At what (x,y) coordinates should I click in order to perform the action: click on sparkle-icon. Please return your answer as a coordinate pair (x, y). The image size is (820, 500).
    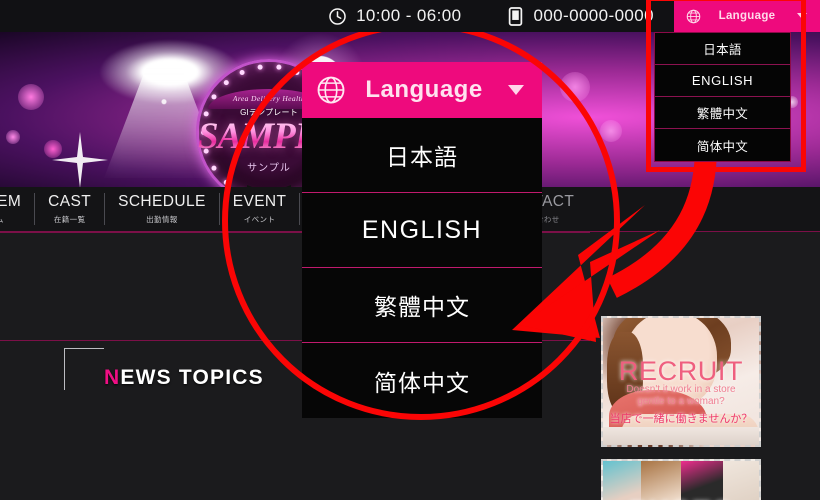
    Looking at the image, I should click on (80, 159).